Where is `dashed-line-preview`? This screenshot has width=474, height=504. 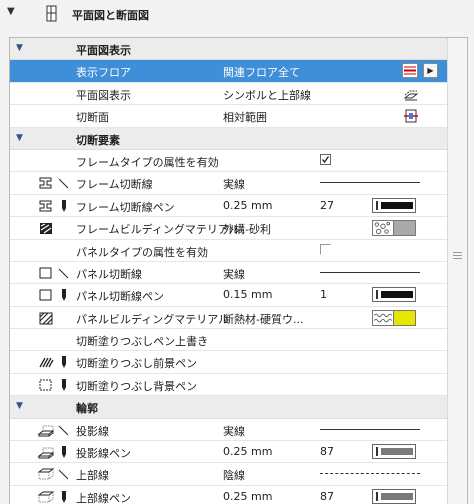 dashed-line-preview is located at coordinates (370, 474).